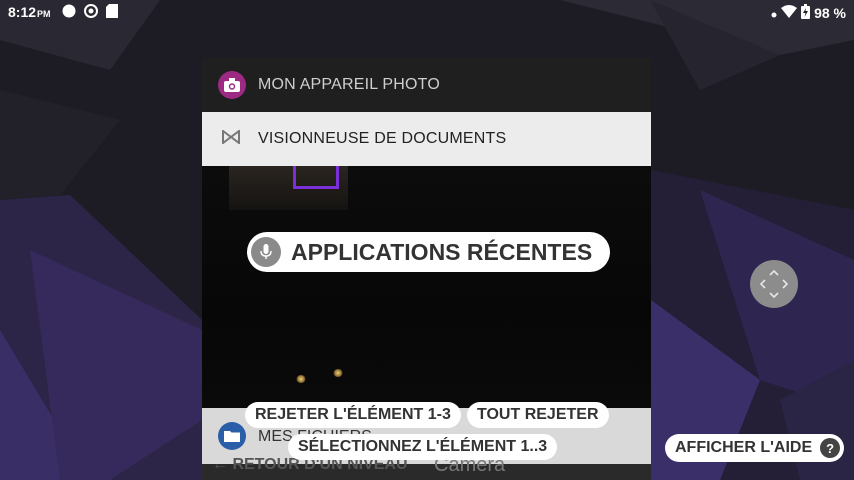 This screenshot has width=854, height=480. I want to click on camera-card-title: MON APPAREIL PHOTO, so click(349, 84).